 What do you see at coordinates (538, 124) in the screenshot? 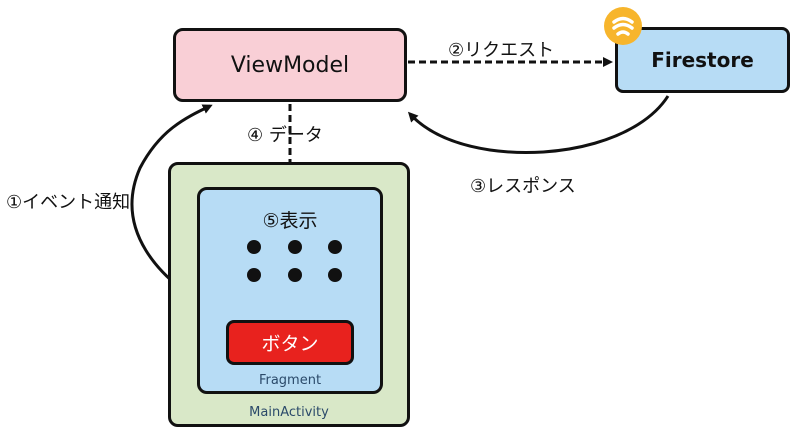
I see `response-arrow` at bounding box center [538, 124].